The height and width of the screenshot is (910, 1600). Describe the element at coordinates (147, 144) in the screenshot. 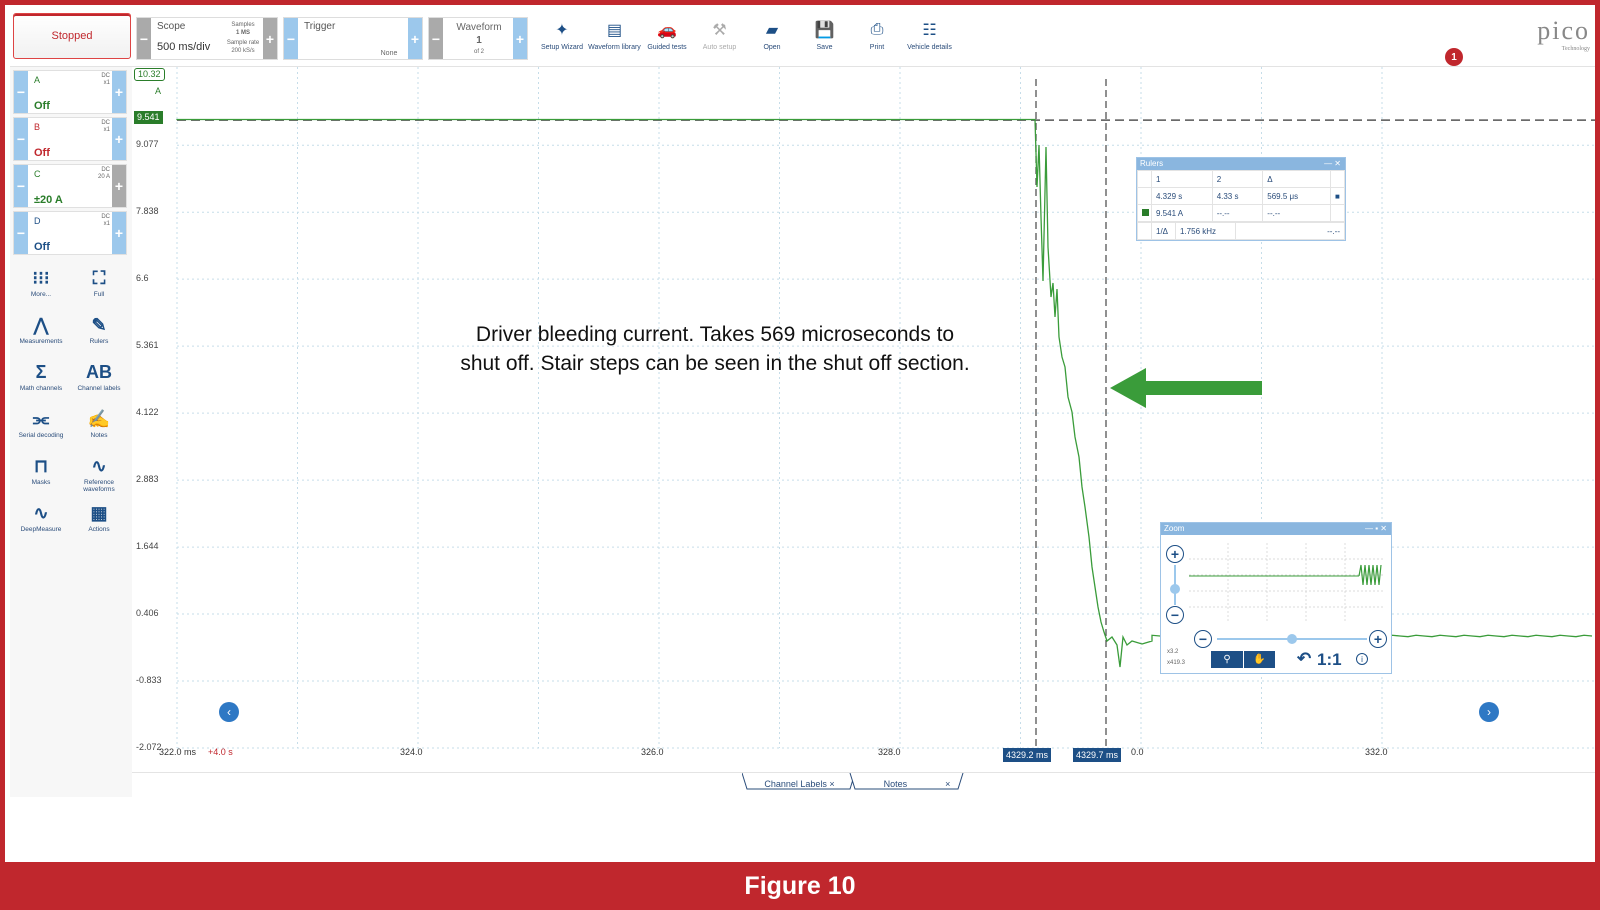

I see `y-tick-label: 9.077` at that location.